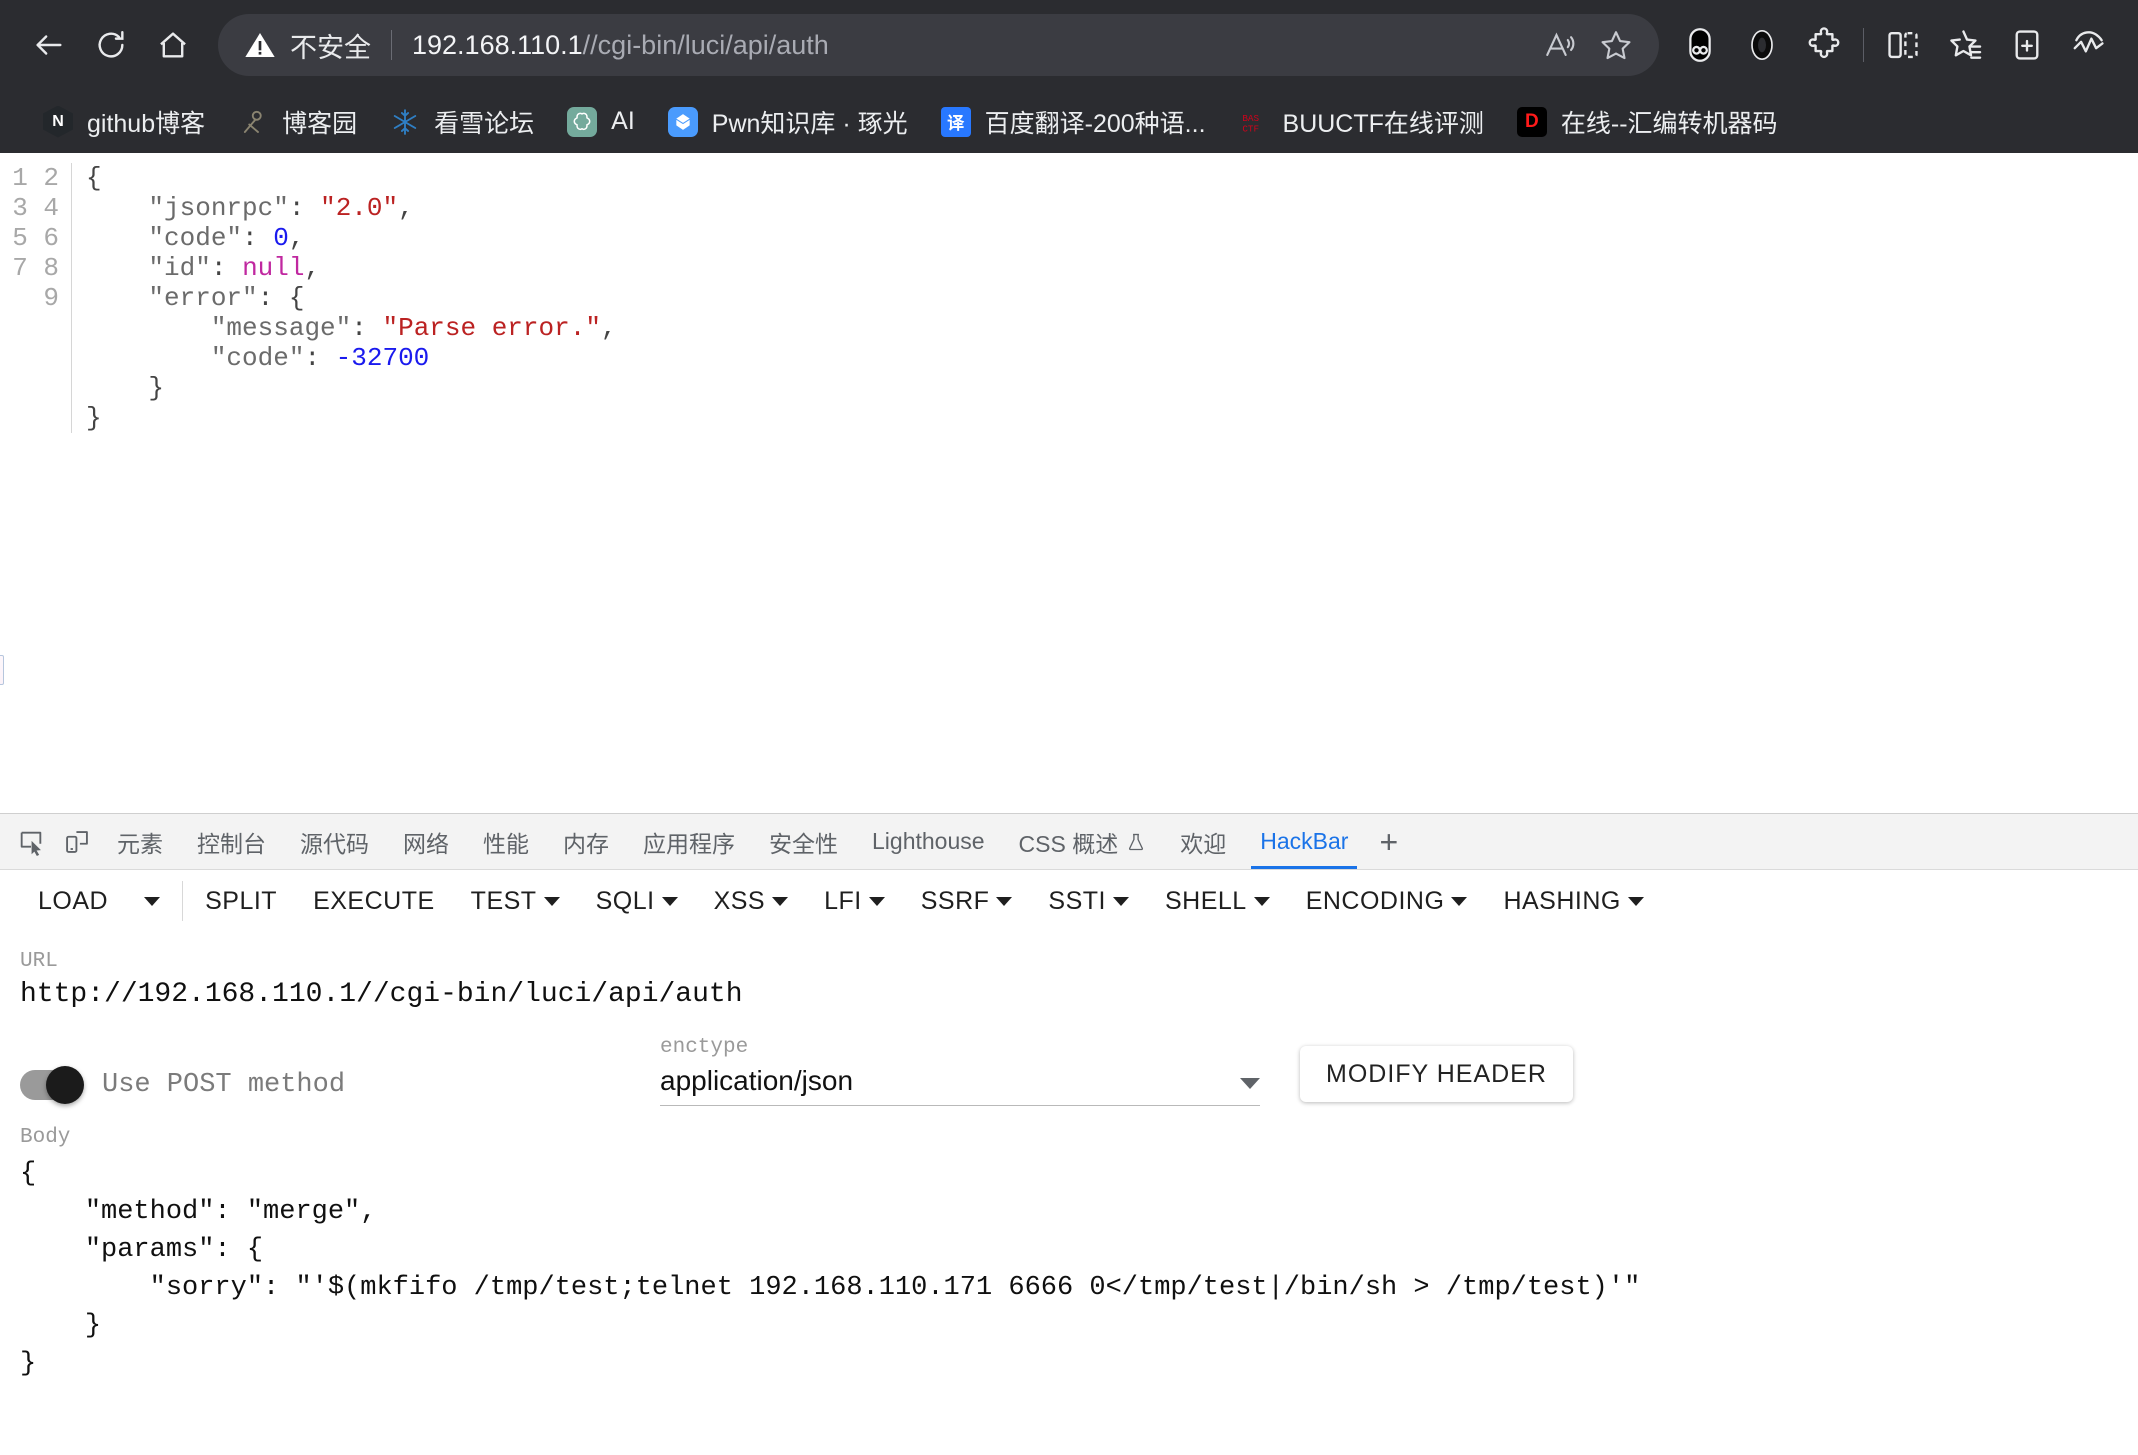 Image resolution: width=2138 pixels, height=1455 pixels. Describe the element at coordinates (260, 45) in the screenshot. I see `warning-triangle-icon` at that location.